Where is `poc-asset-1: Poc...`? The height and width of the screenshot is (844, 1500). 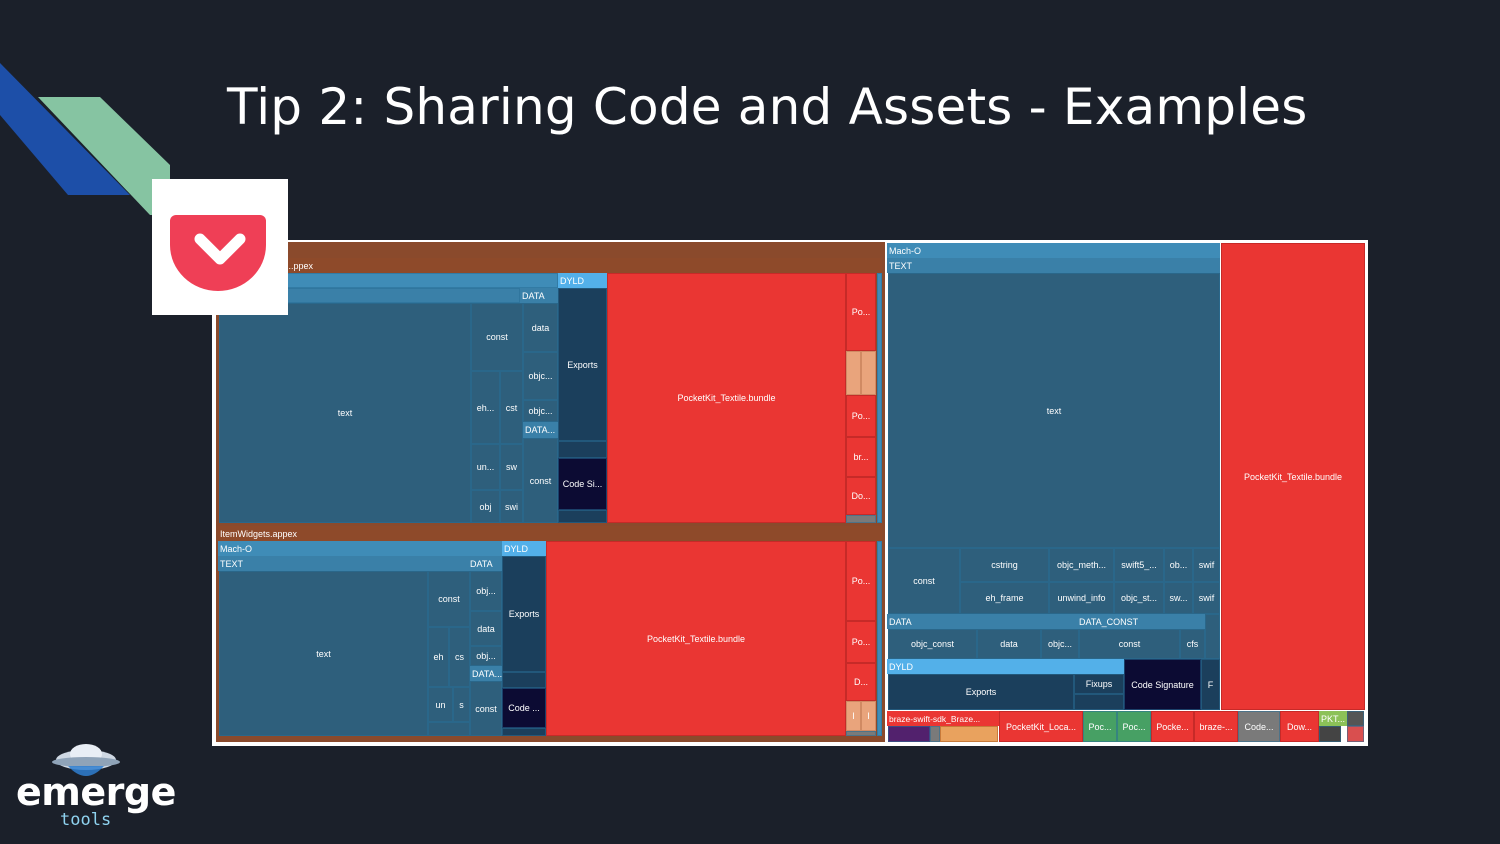
poc-asset-1: Poc... is located at coordinates (1100, 726).